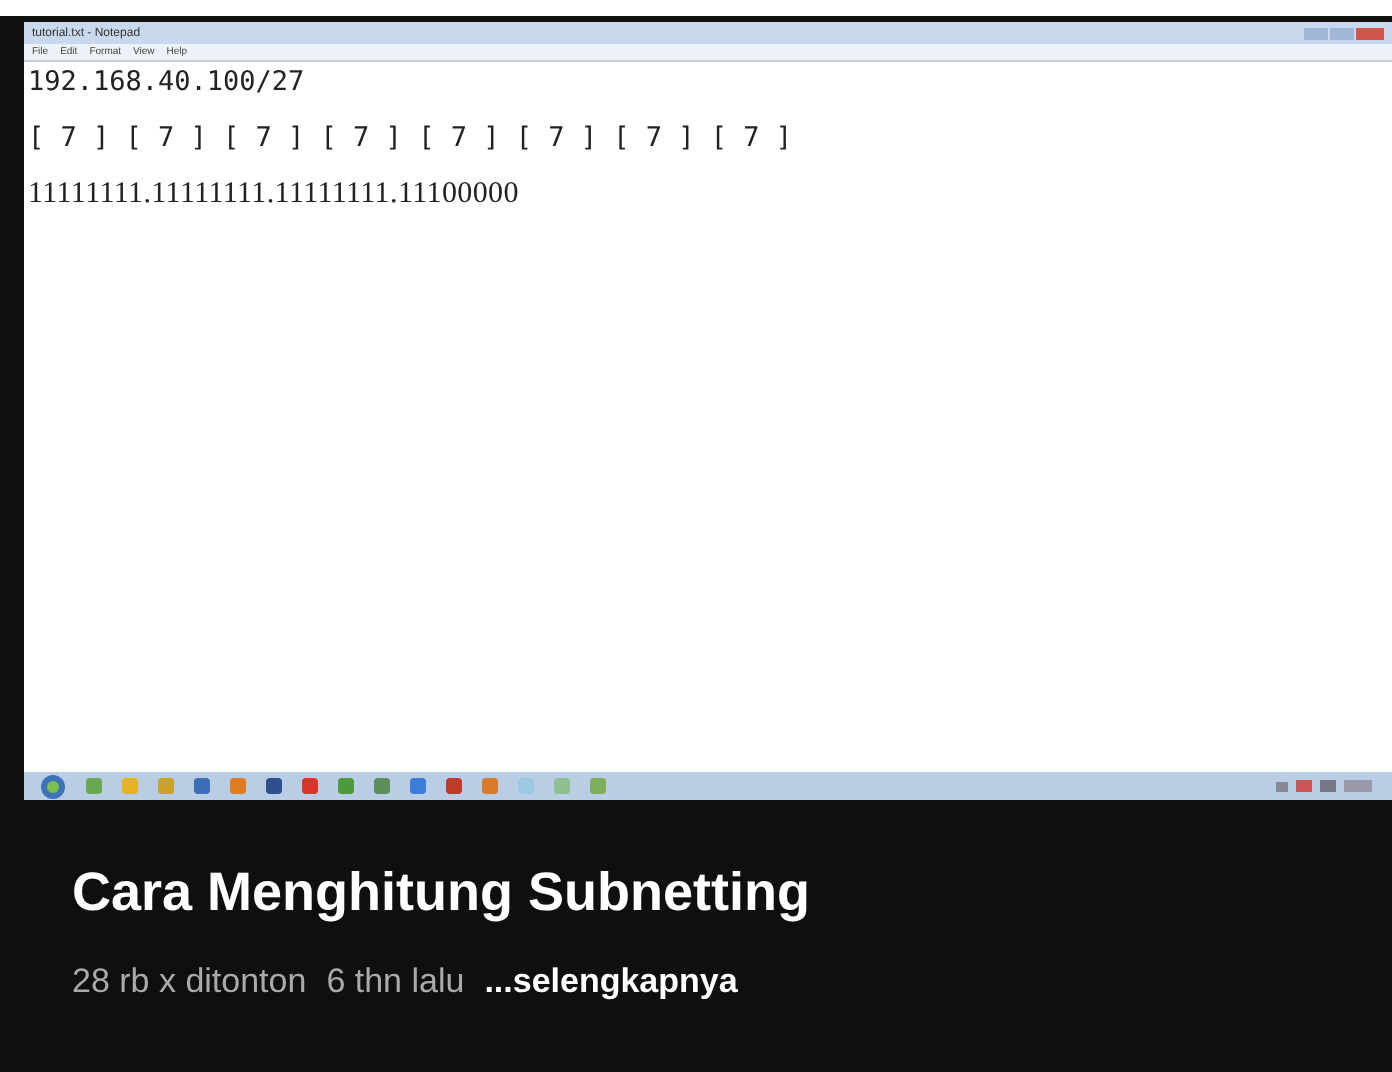  What do you see at coordinates (189, 982) in the screenshot?
I see `view-count: 28 rb x ditonton` at bounding box center [189, 982].